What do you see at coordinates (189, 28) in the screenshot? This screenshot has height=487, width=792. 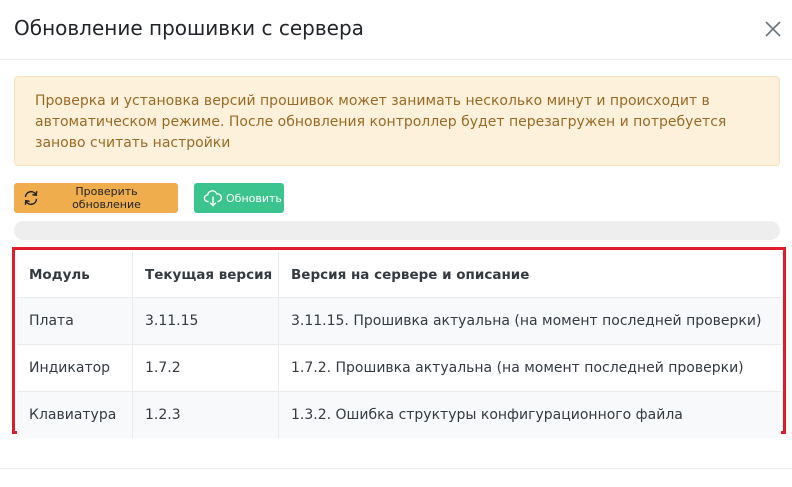 I see `modal-title: Обновление прошивки с сервера` at bounding box center [189, 28].